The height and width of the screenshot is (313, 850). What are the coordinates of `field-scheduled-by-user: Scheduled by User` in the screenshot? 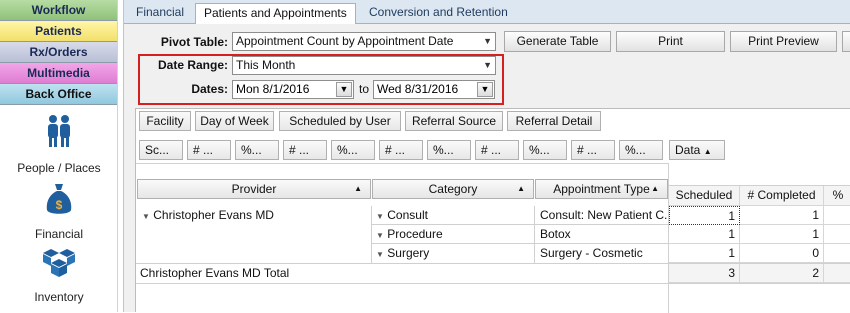 It's located at (340, 121).